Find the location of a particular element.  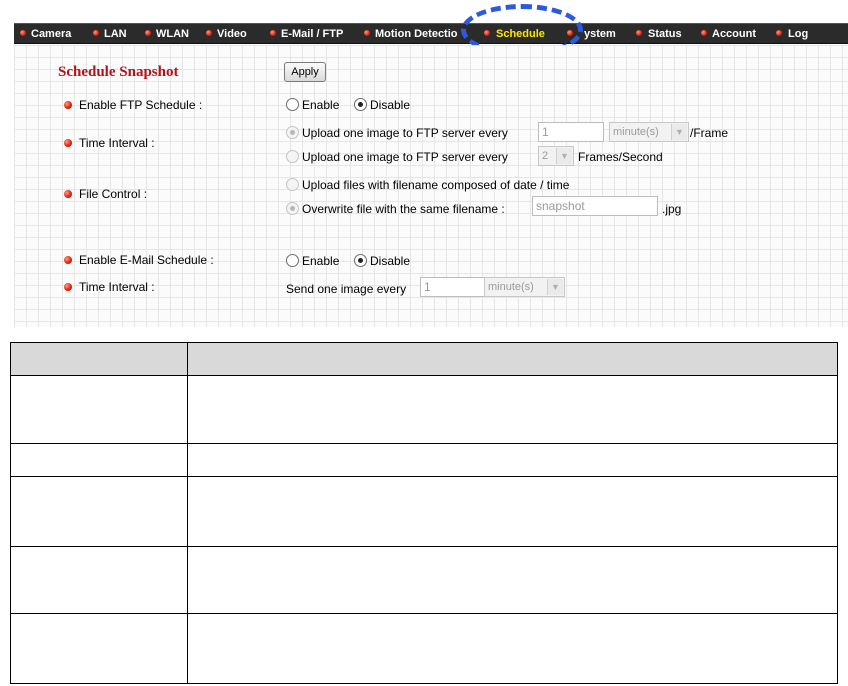

ftp-interval-frames-label: Upload one image to FTP server every is located at coordinates (405, 157).